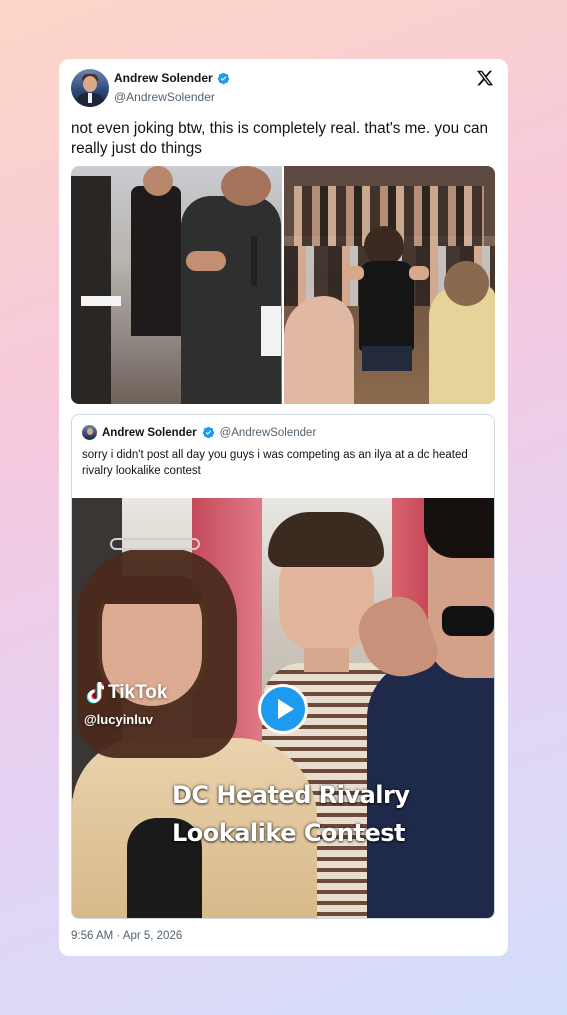 This screenshot has height=1015, width=567. Describe the element at coordinates (126, 936) in the screenshot. I see `tweet-timestamp: 9:56 AM · Apr 5, 2026` at that location.